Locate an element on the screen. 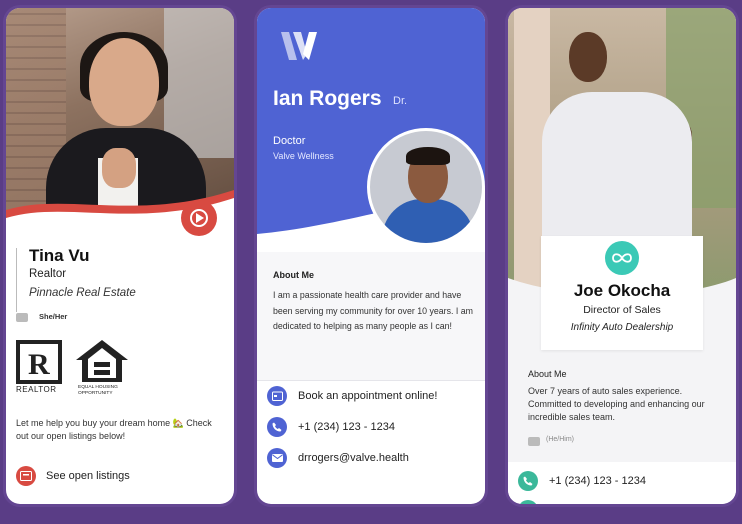 The image size is (742, 524). email-icon is located at coordinates (277, 458).